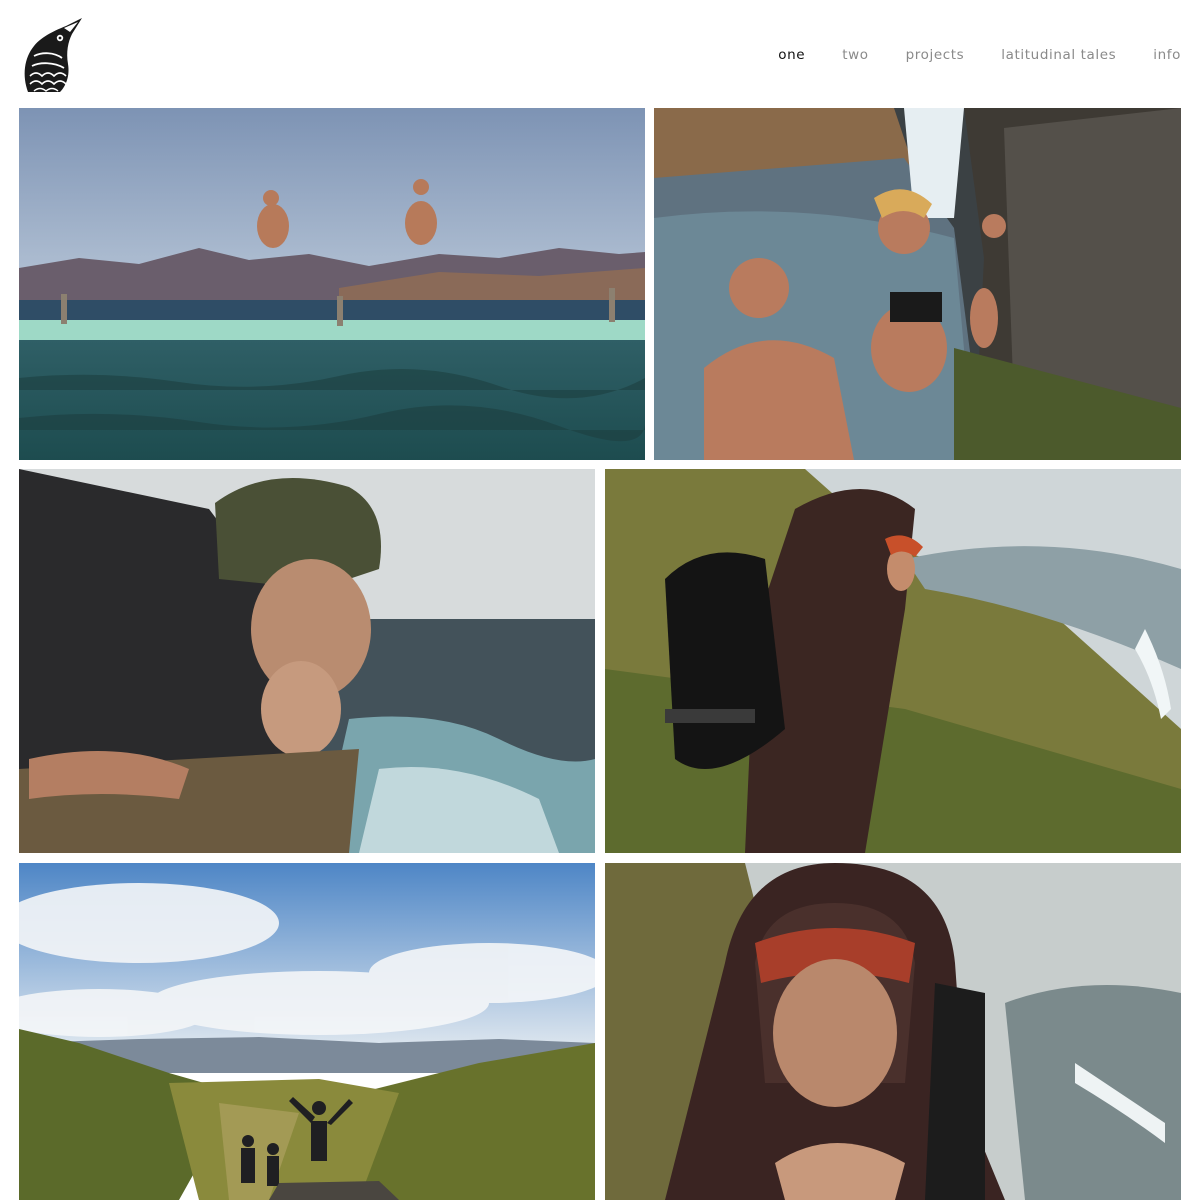 The height and width of the screenshot is (1200, 1200). What do you see at coordinates (855, 55) in the screenshot?
I see `nav-item-two: two` at bounding box center [855, 55].